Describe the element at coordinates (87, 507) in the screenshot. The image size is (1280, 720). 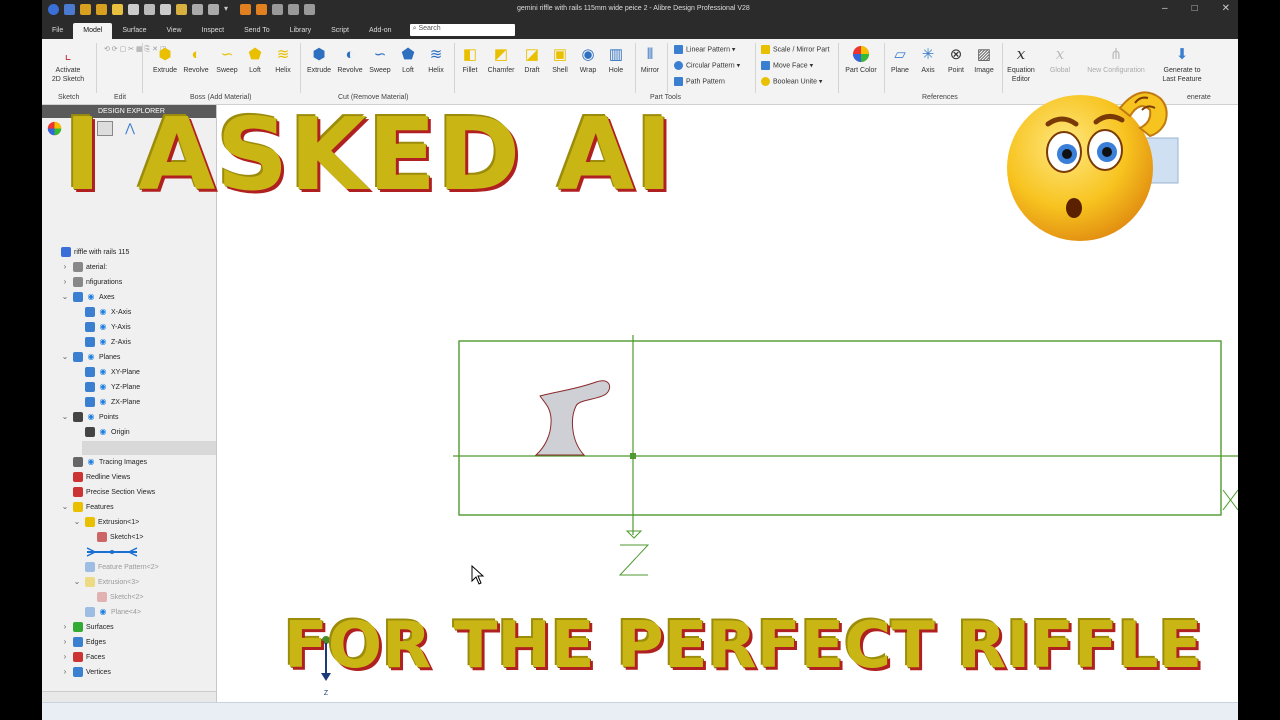
I see `tree-item: ⌄ Features` at that location.